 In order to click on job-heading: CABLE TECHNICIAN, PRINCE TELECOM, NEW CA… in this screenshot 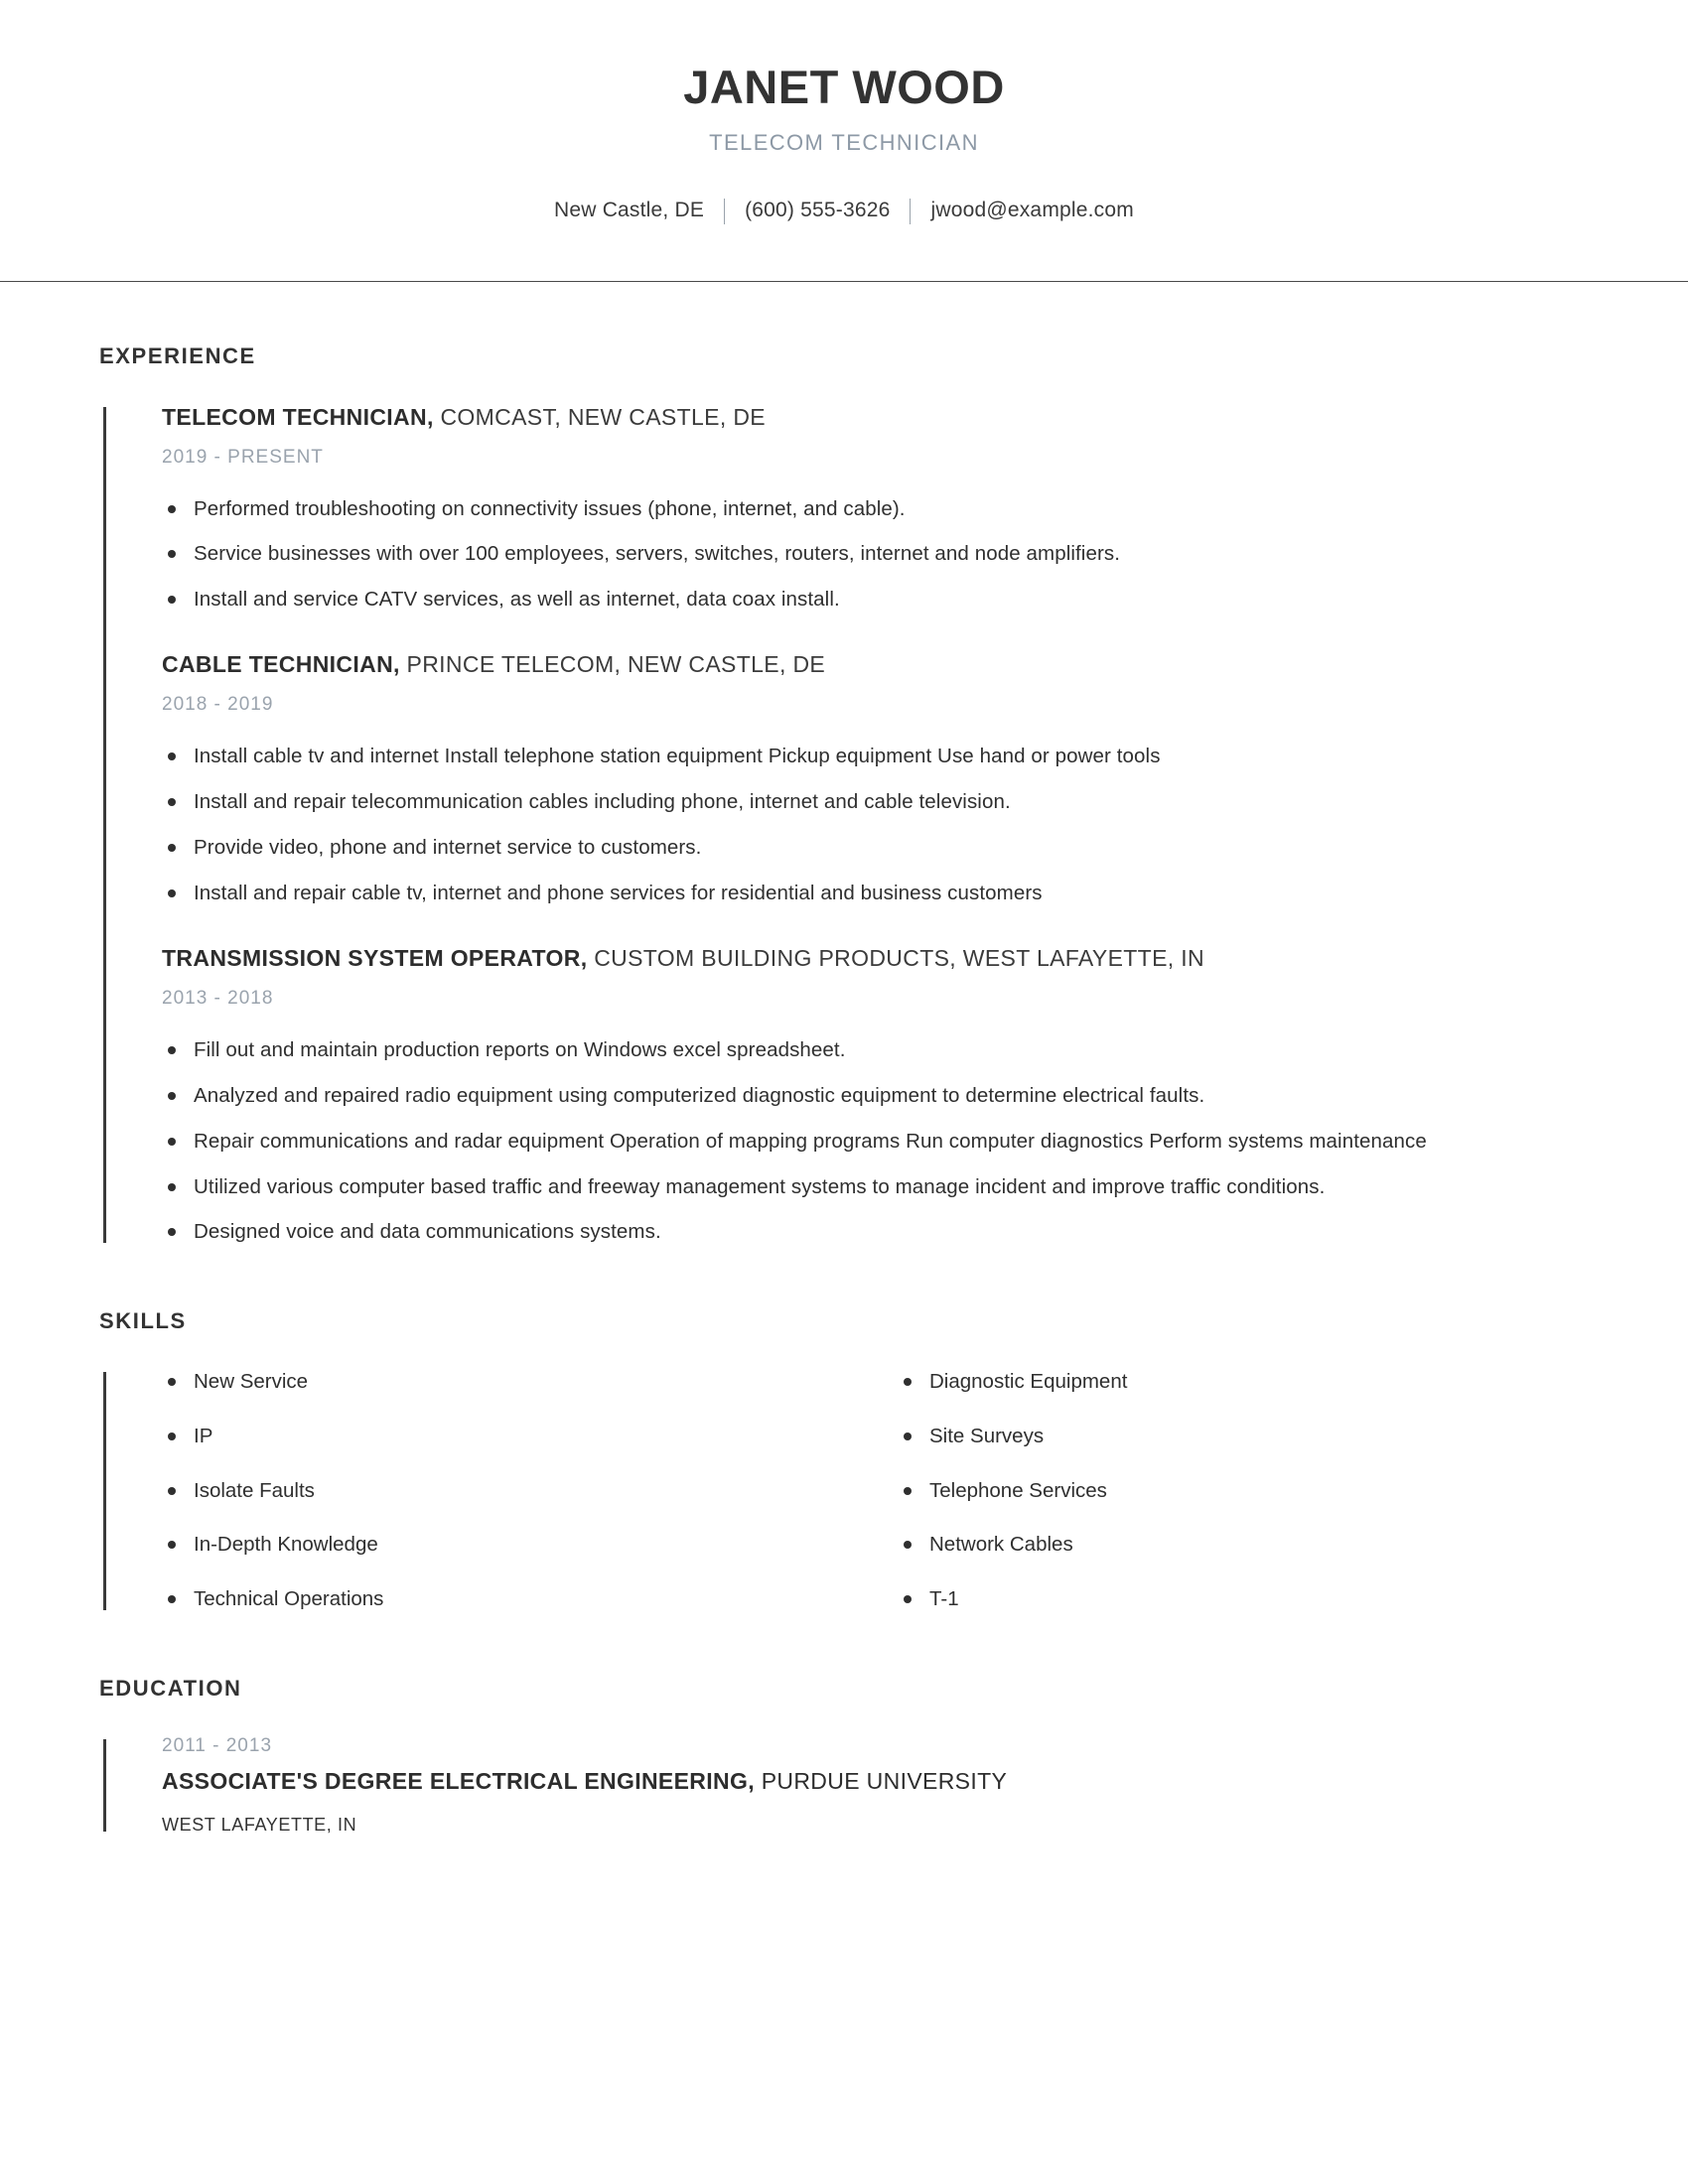, I will do `click(878, 665)`.